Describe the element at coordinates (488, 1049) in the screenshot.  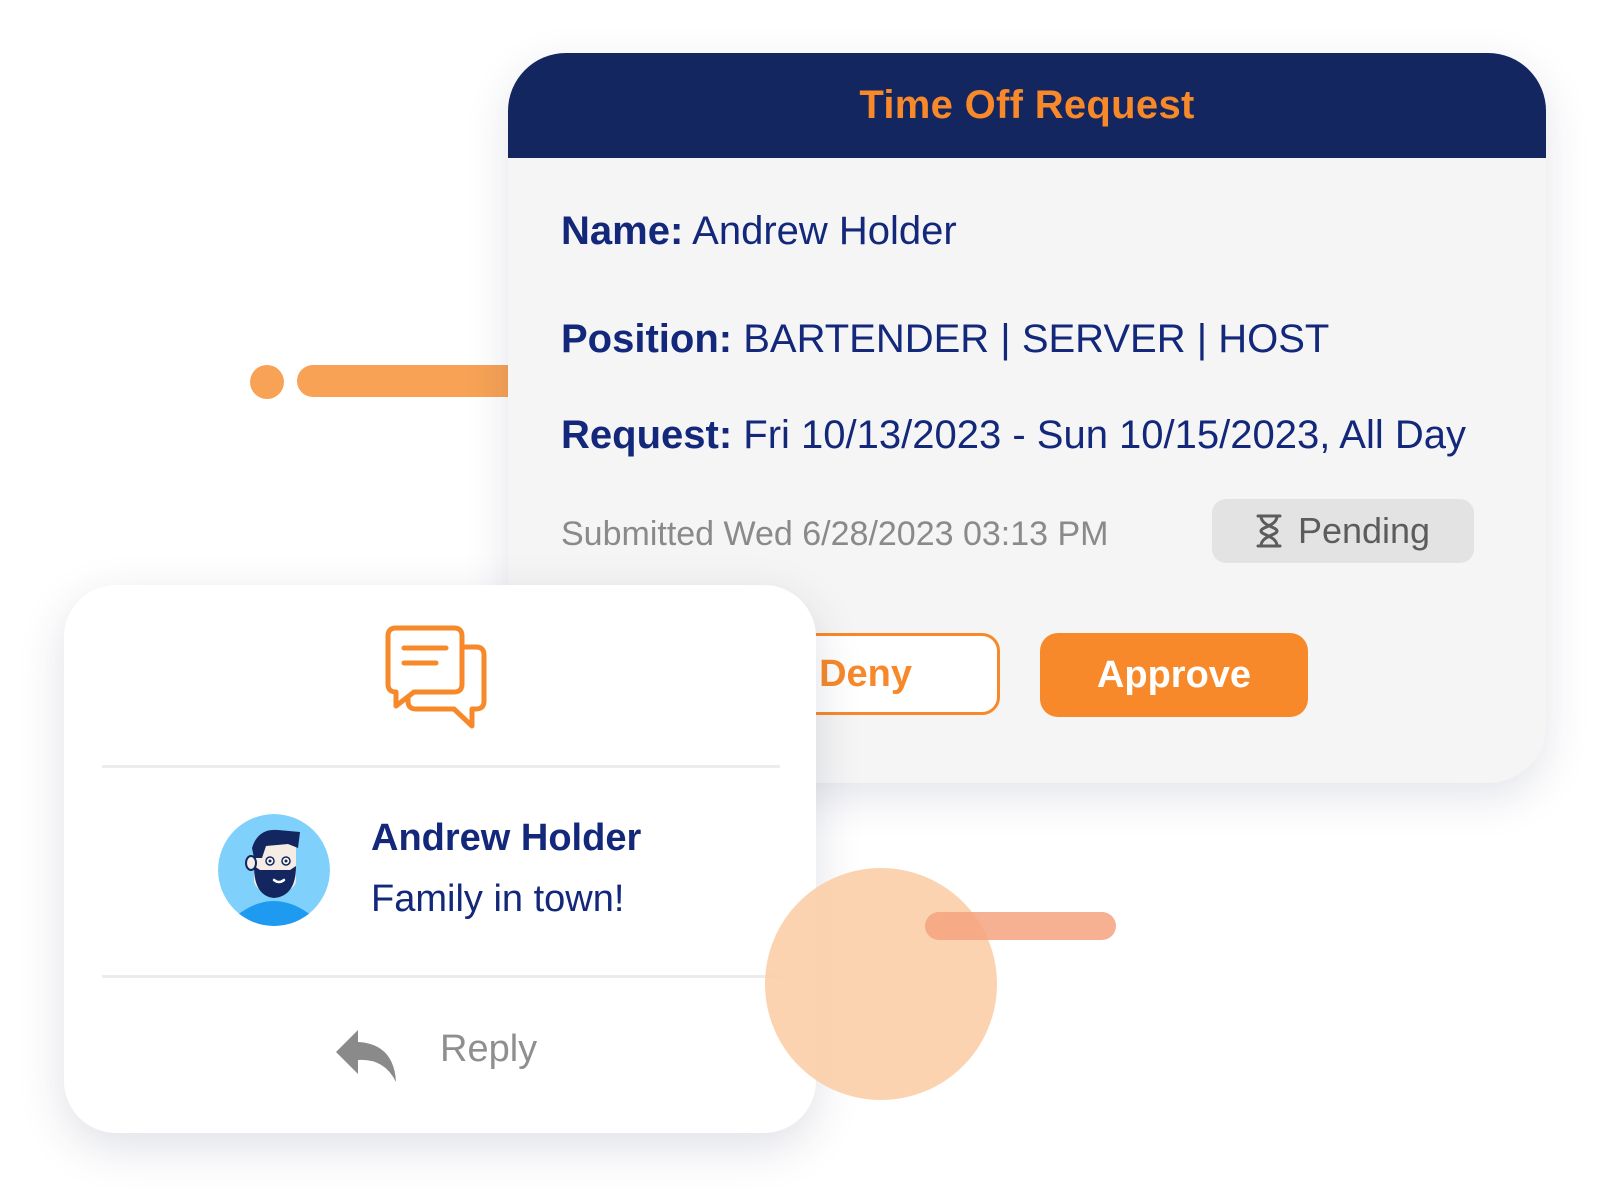
I see `reply-button: Reply` at that location.